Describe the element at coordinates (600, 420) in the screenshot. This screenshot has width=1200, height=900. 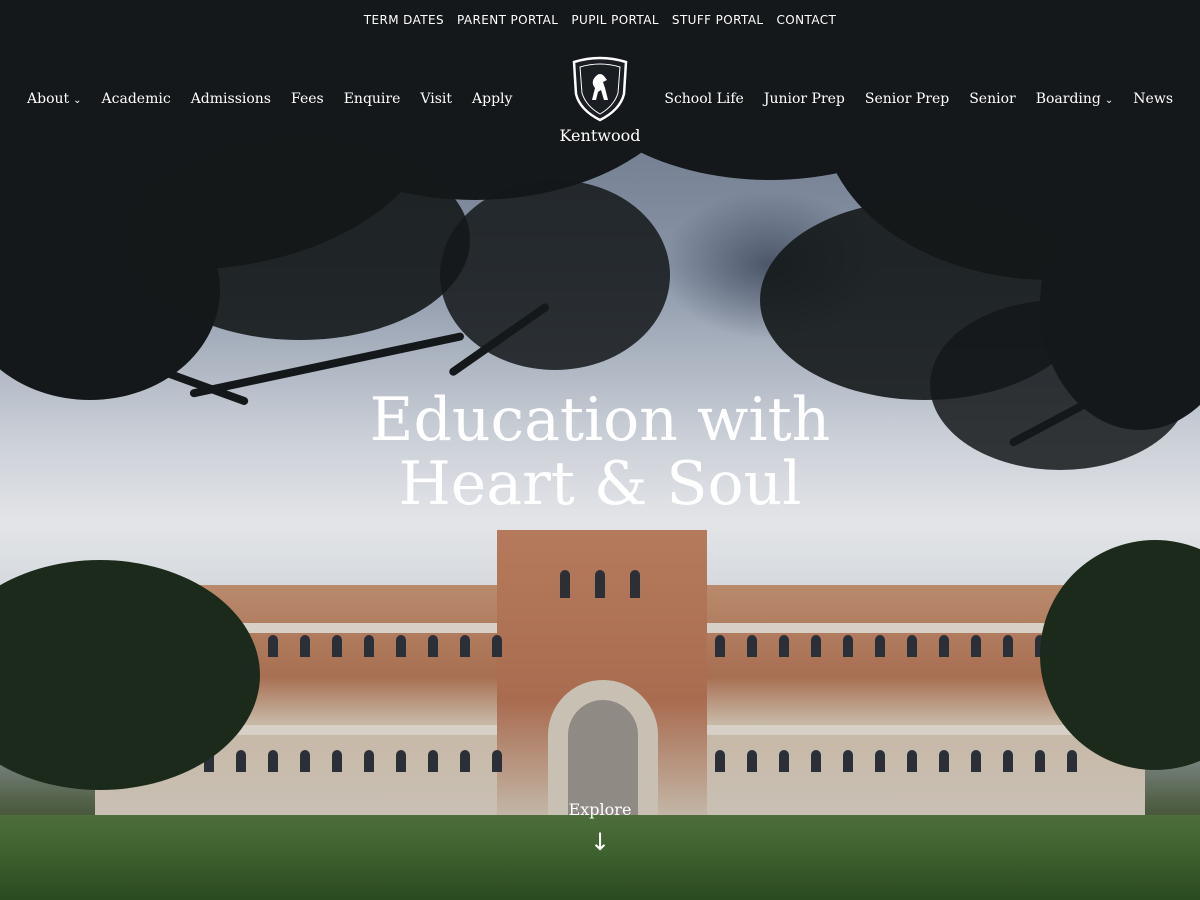
I see `headline-line-1: Education with` at that location.